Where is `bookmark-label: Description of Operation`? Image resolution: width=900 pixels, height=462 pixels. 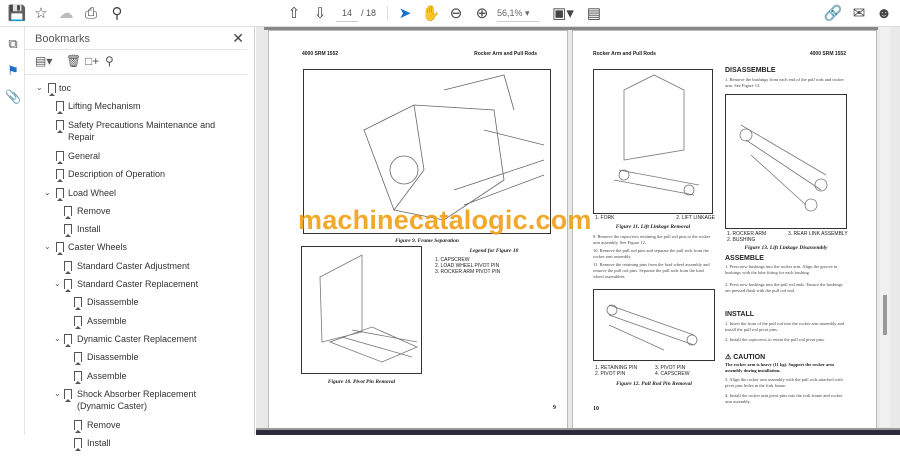
bookmark-label: Description of Operation is located at coordinates (116, 174).